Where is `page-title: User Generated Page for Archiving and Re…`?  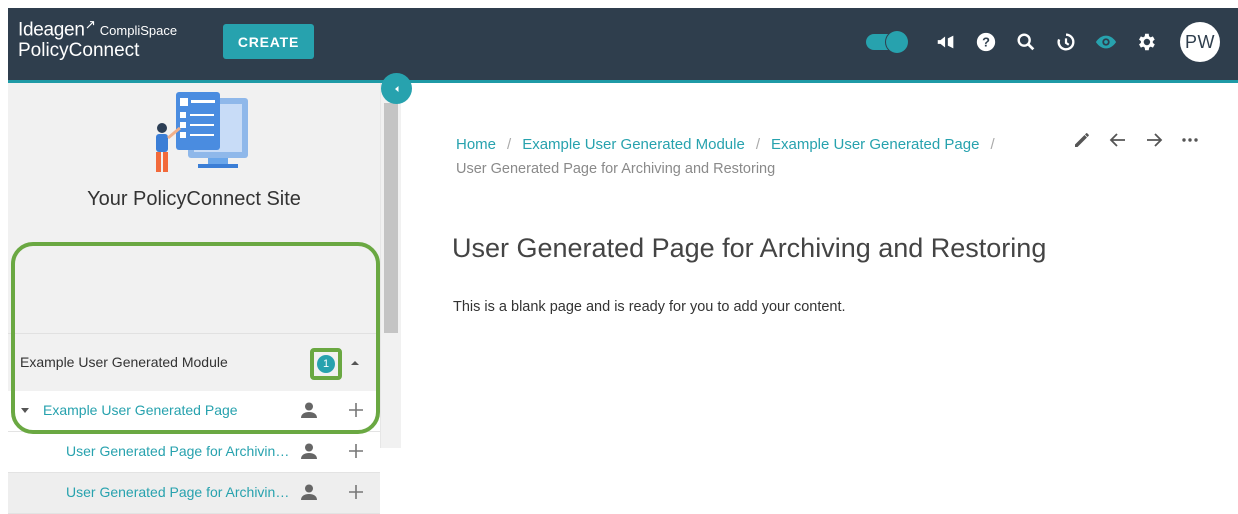
page-title: User Generated Page for Archiving and Re… is located at coordinates (749, 248).